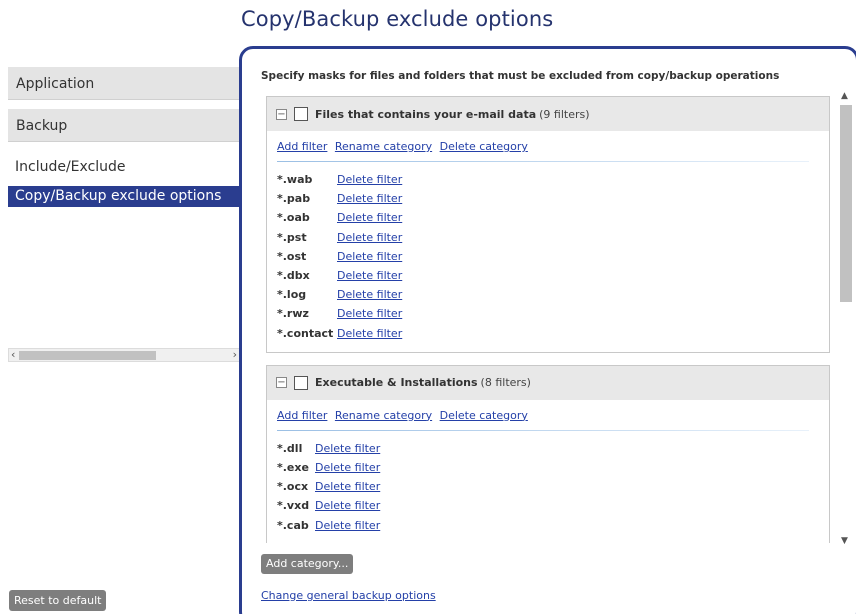  I want to click on filter-row: *.exe Delete filter, so click(553, 467).